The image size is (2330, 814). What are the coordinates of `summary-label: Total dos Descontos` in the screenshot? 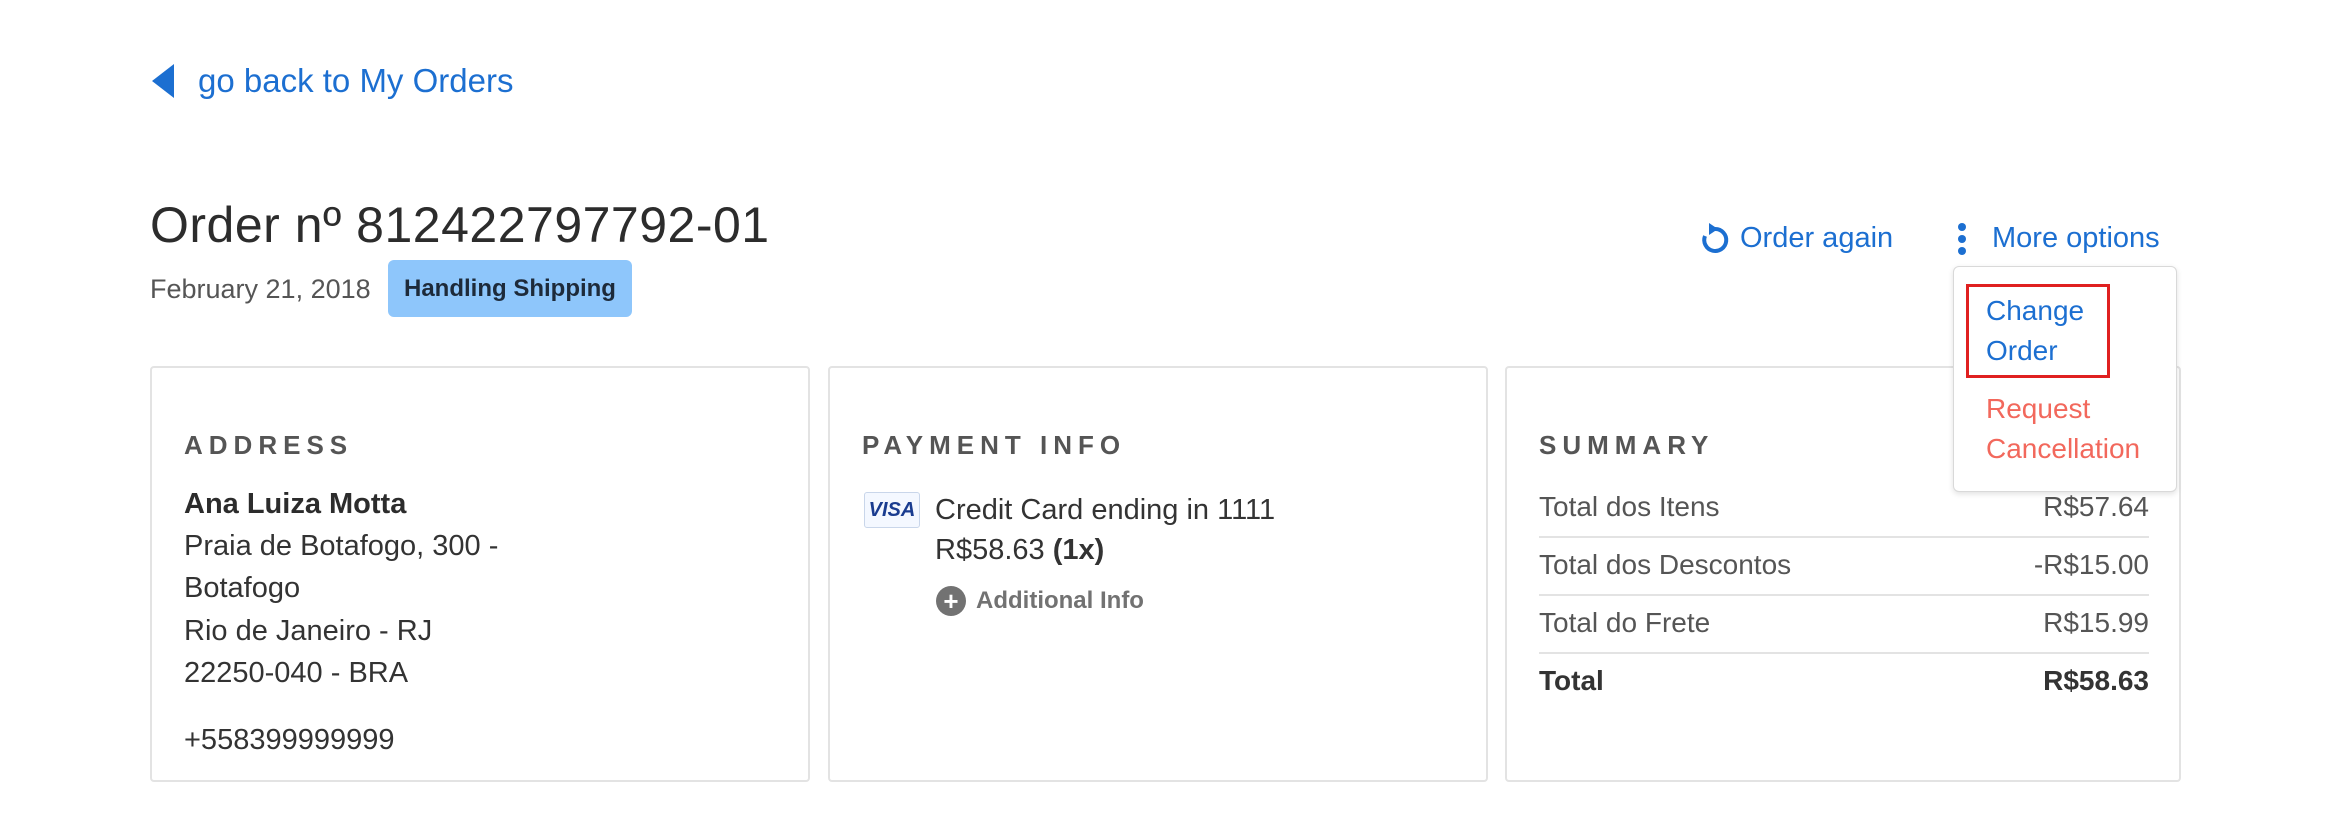 It's located at (1665, 564).